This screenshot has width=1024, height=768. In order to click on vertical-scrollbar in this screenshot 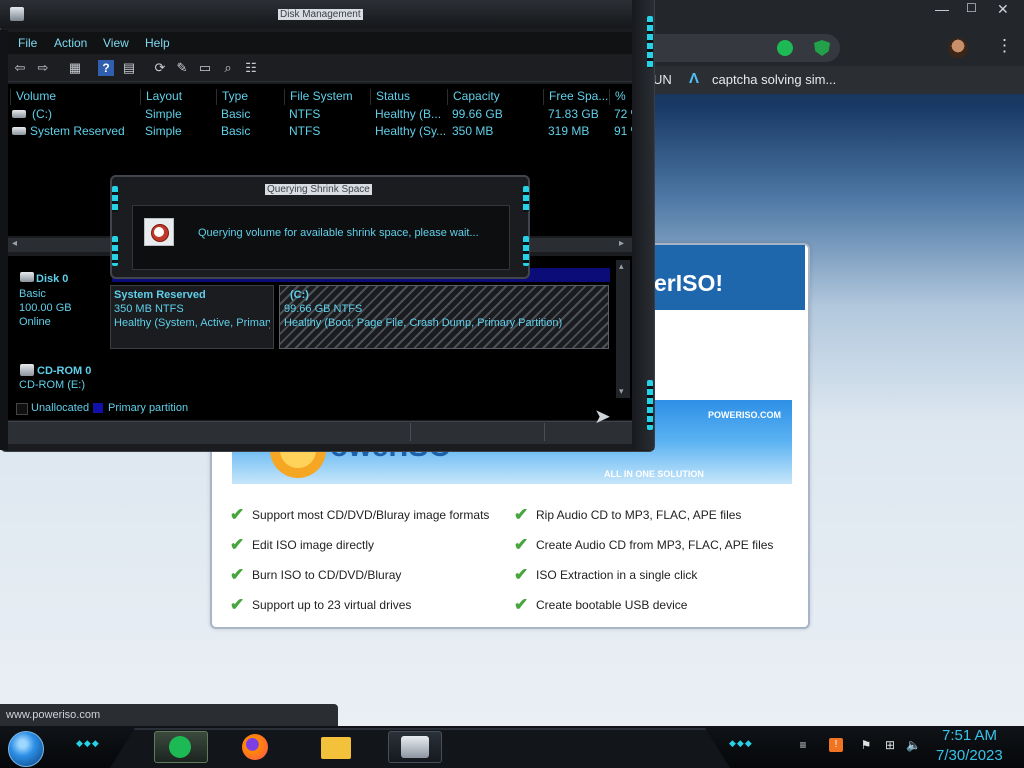, I will do `click(623, 329)`.